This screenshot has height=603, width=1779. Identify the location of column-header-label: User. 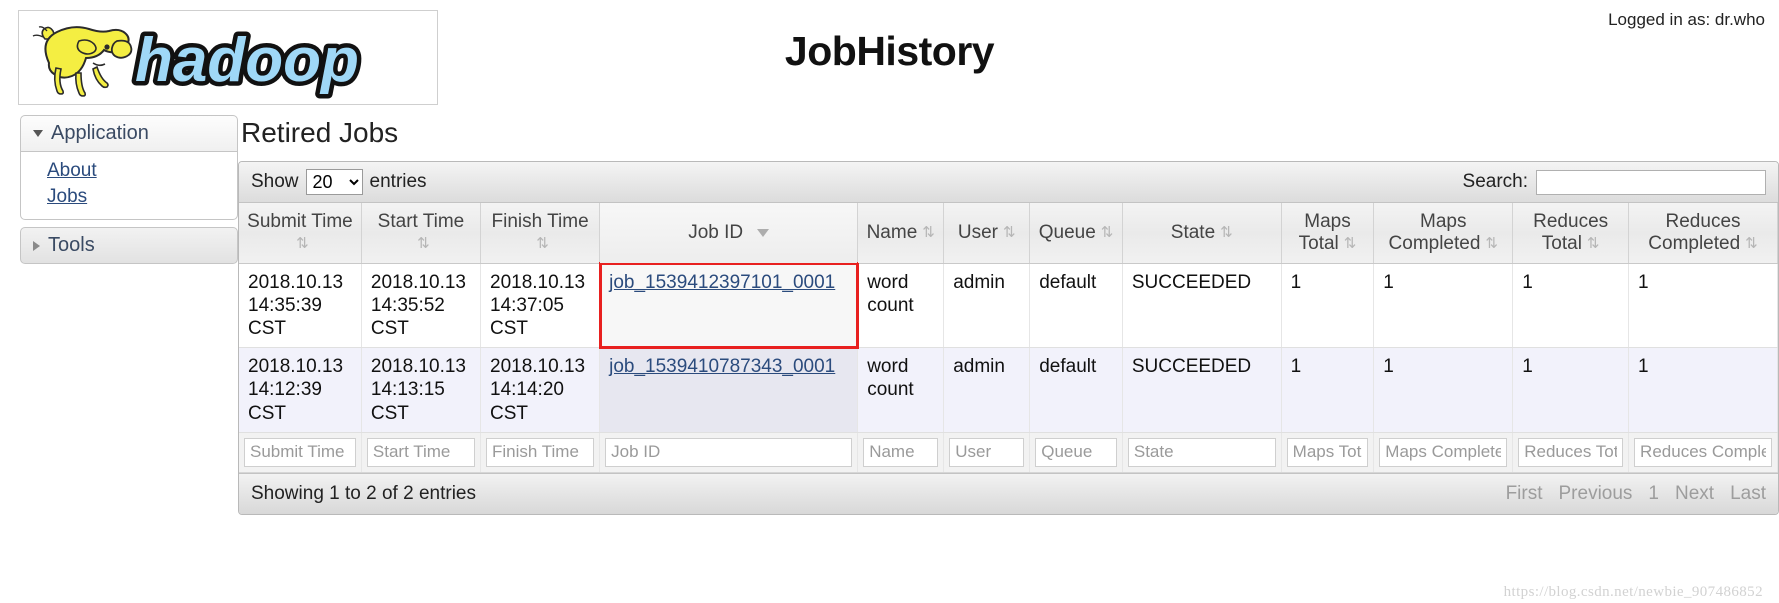
(977, 232).